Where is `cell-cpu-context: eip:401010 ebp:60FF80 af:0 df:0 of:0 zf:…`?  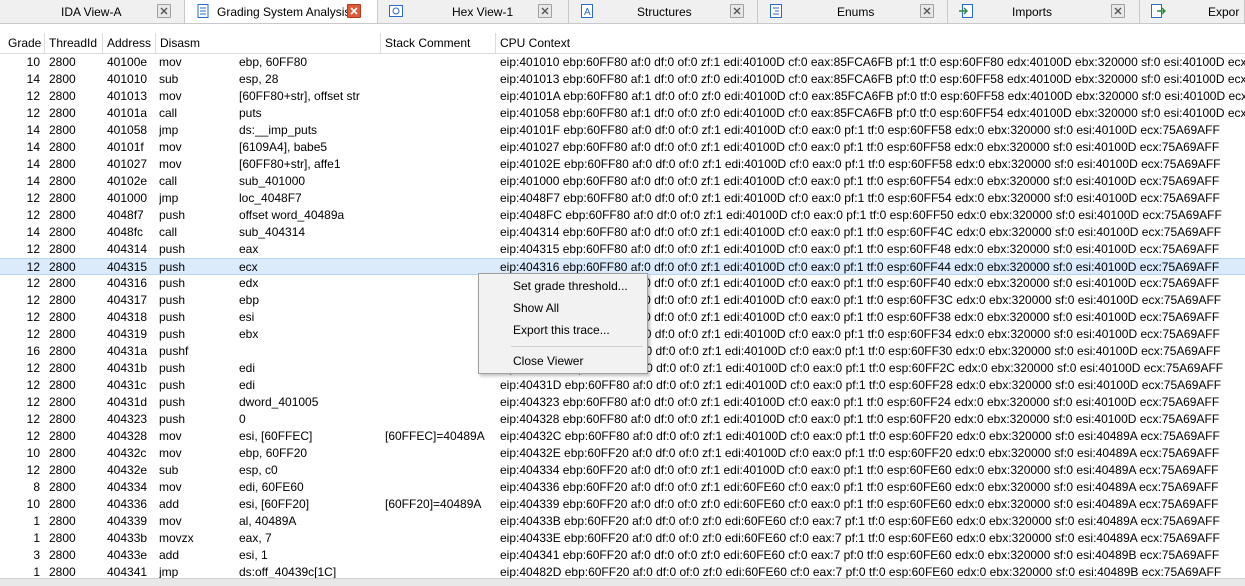
cell-cpu-context: eip:401010 ebp:60FF80 af:0 df:0 of:0 zf:… is located at coordinates (872, 62).